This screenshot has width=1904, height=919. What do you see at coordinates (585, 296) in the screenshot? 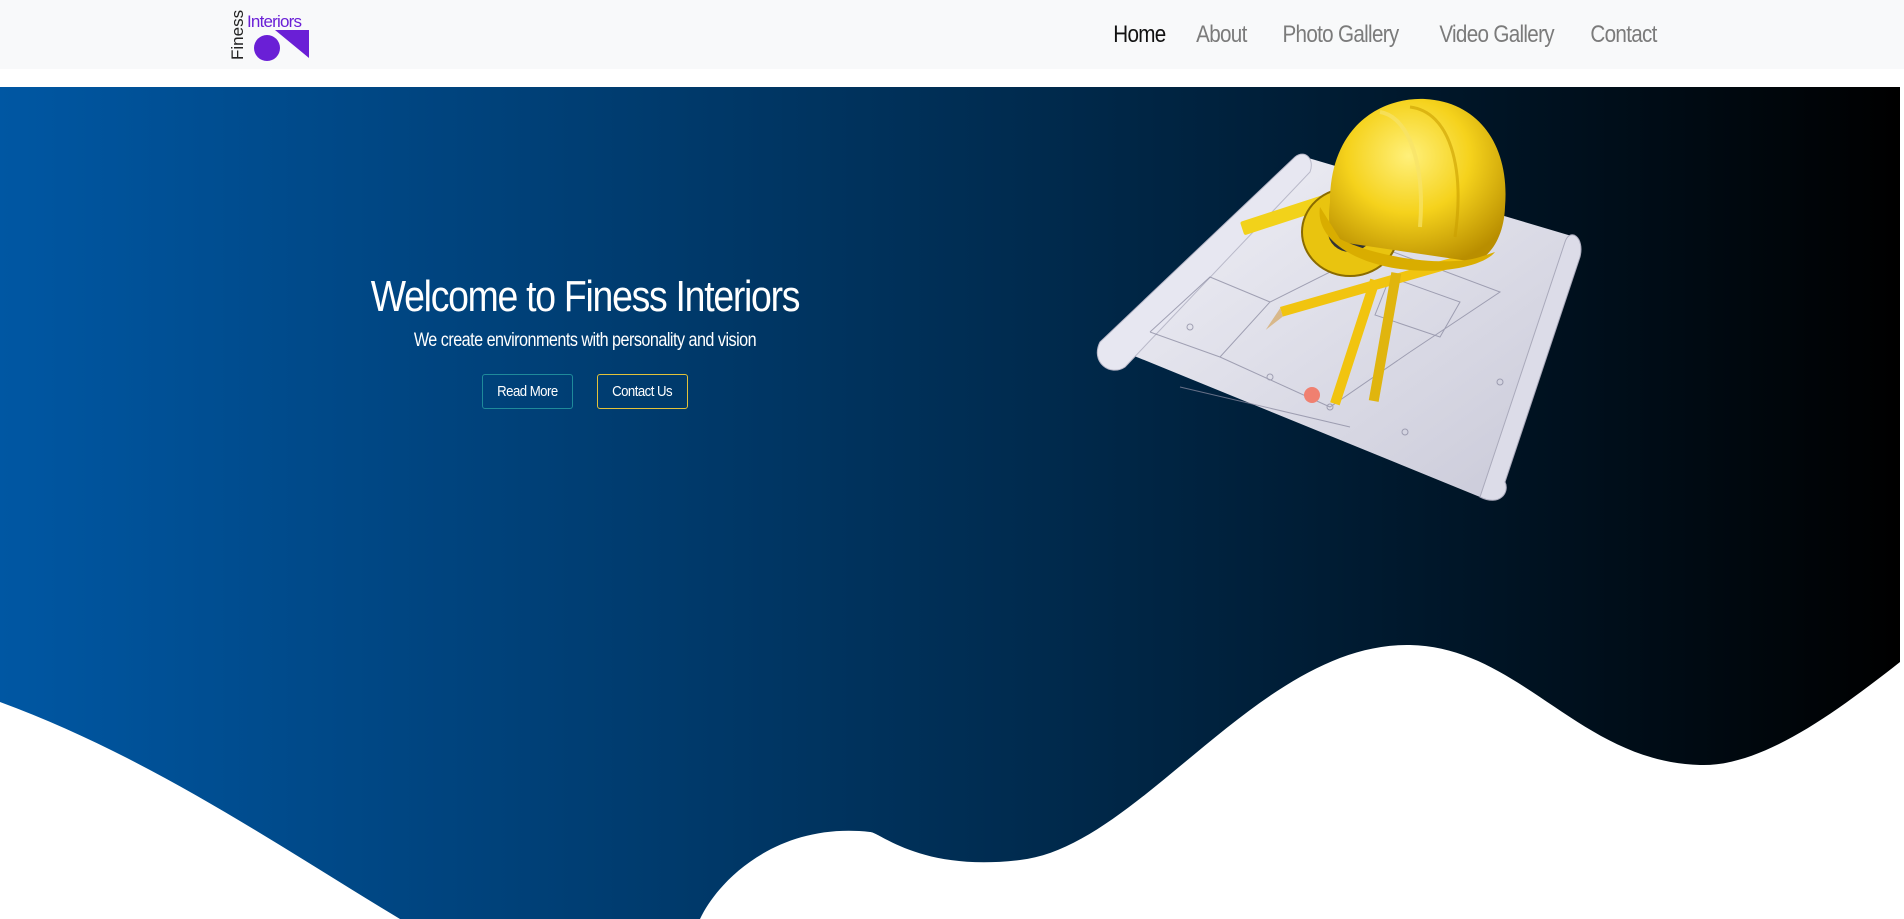
I see `hero-title: Welcome to Finess Interiors` at bounding box center [585, 296].